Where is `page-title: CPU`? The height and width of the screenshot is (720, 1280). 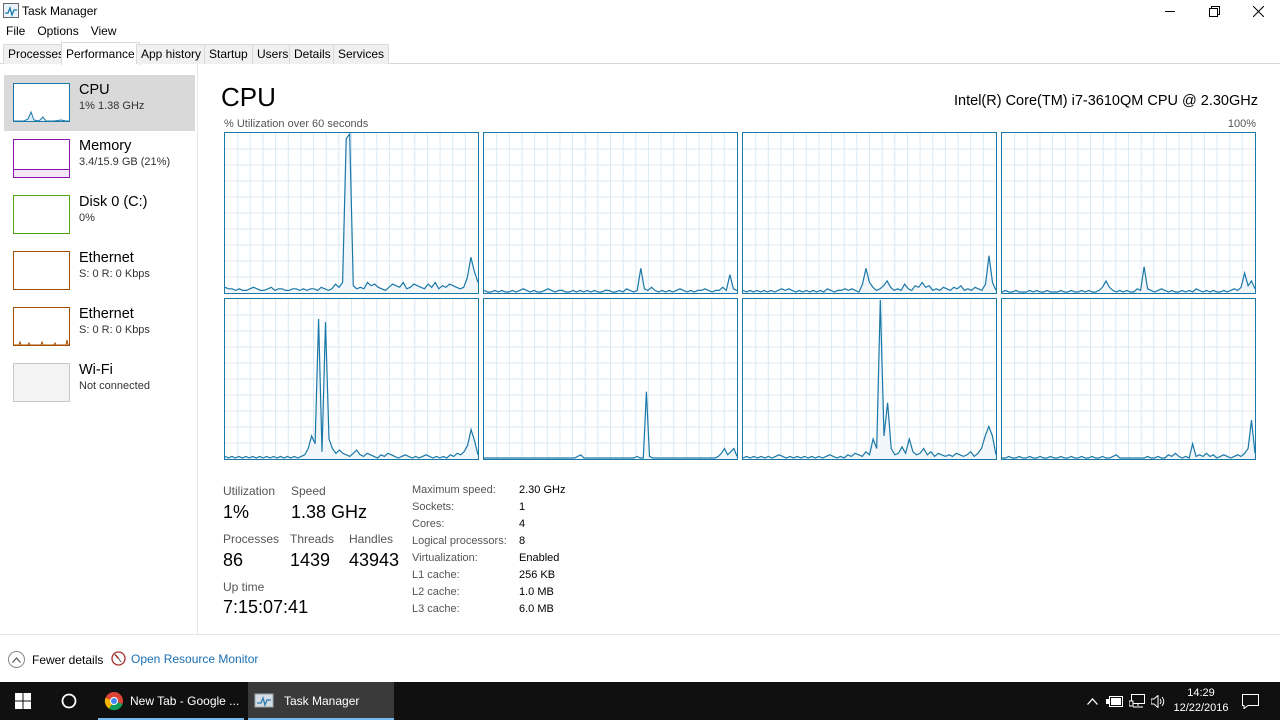 page-title: CPU is located at coordinates (248, 97).